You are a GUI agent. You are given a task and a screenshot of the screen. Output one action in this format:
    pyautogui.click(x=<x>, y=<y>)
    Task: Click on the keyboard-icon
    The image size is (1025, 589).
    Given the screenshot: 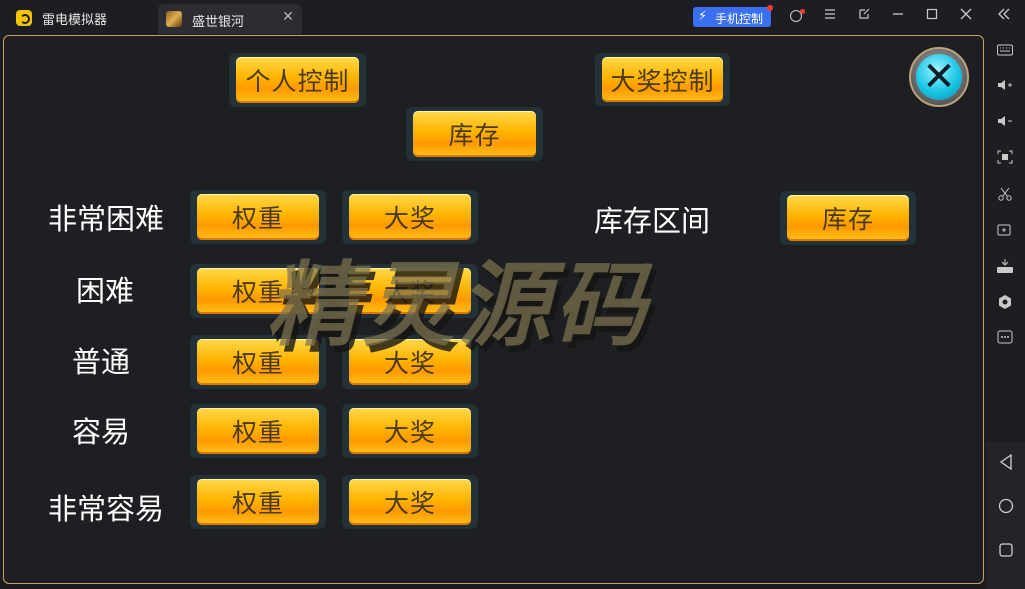 What is the action you would take?
    pyautogui.click(x=1005, y=52)
    